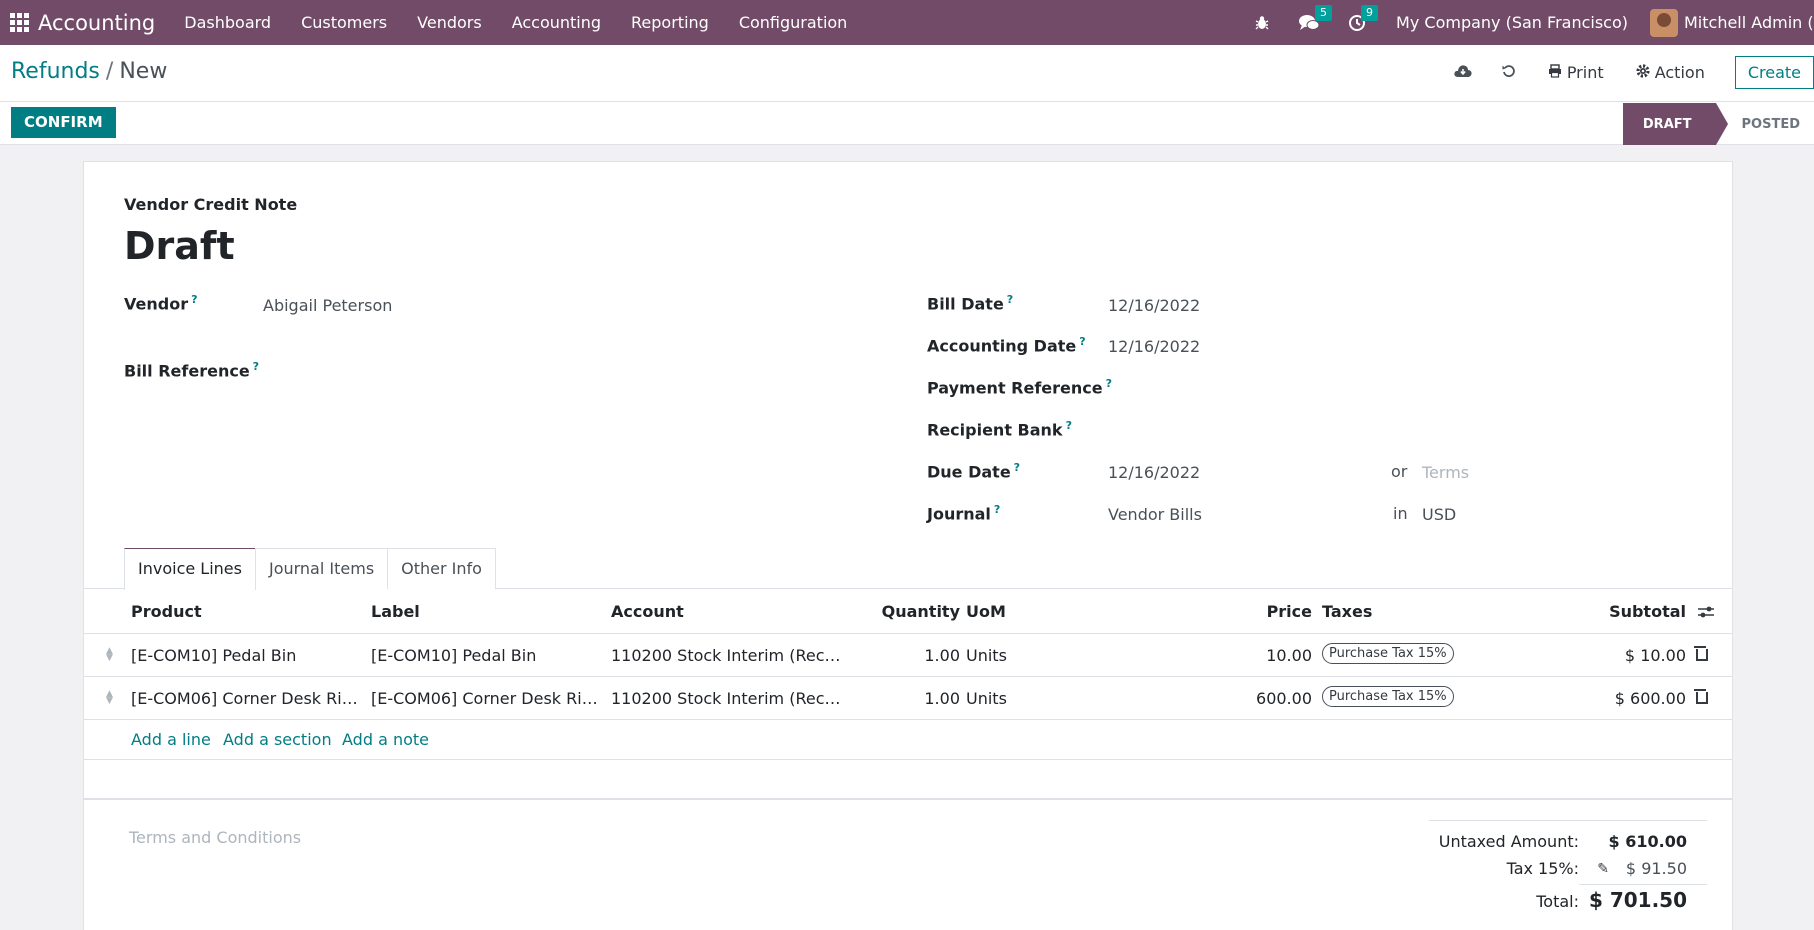 The width and height of the screenshot is (1814, 930). Describe the element at coordinates (1289, 611) in the screenshot. I see `column-price: Price` at that location.